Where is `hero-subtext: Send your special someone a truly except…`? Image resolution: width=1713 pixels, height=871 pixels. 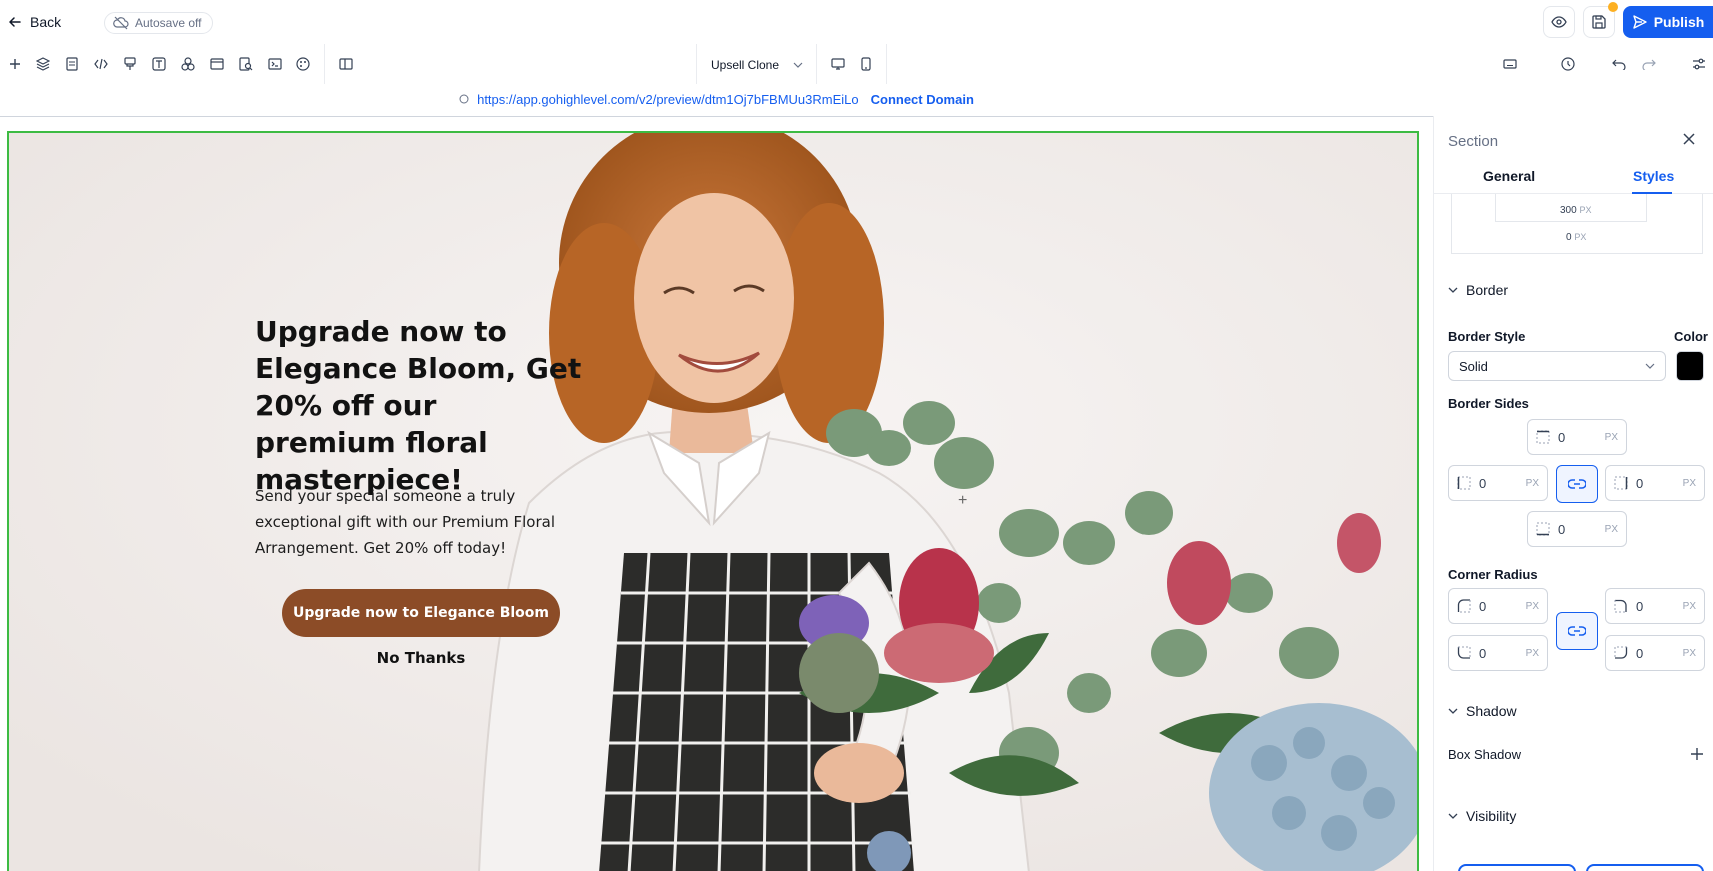
hero-subtext: Send your special someone a truly except… is located at coordinates (405, 522).